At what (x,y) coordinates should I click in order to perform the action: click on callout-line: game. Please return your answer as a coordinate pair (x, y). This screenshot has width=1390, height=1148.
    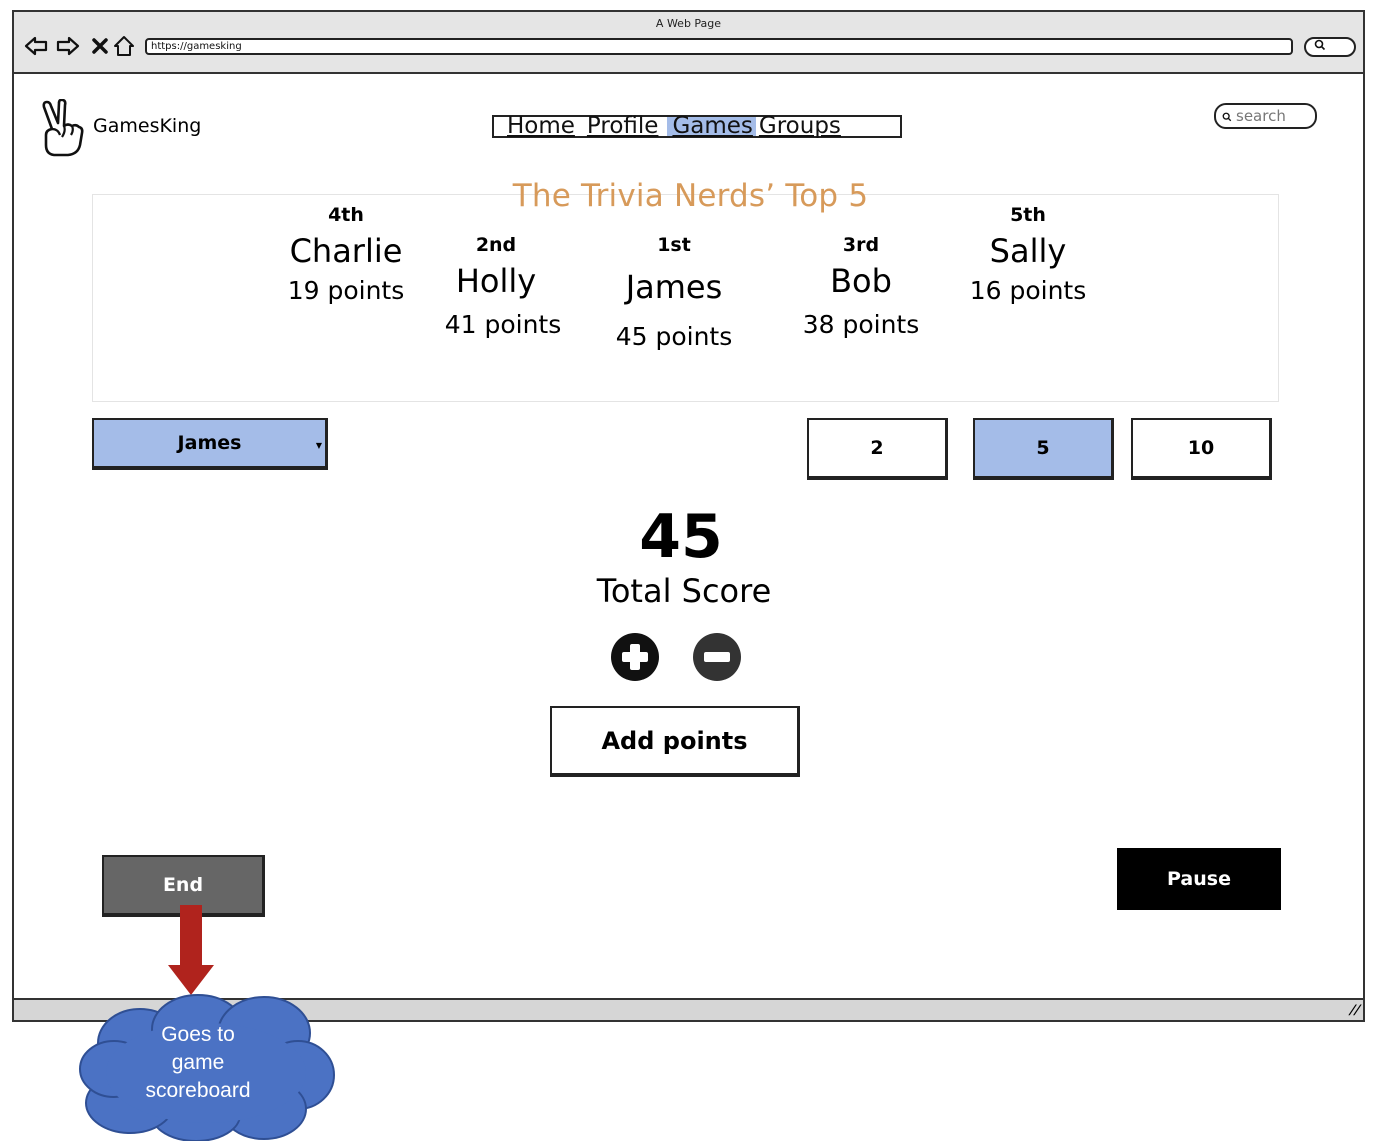
    Looking at the image, I should click on (198, 1062).